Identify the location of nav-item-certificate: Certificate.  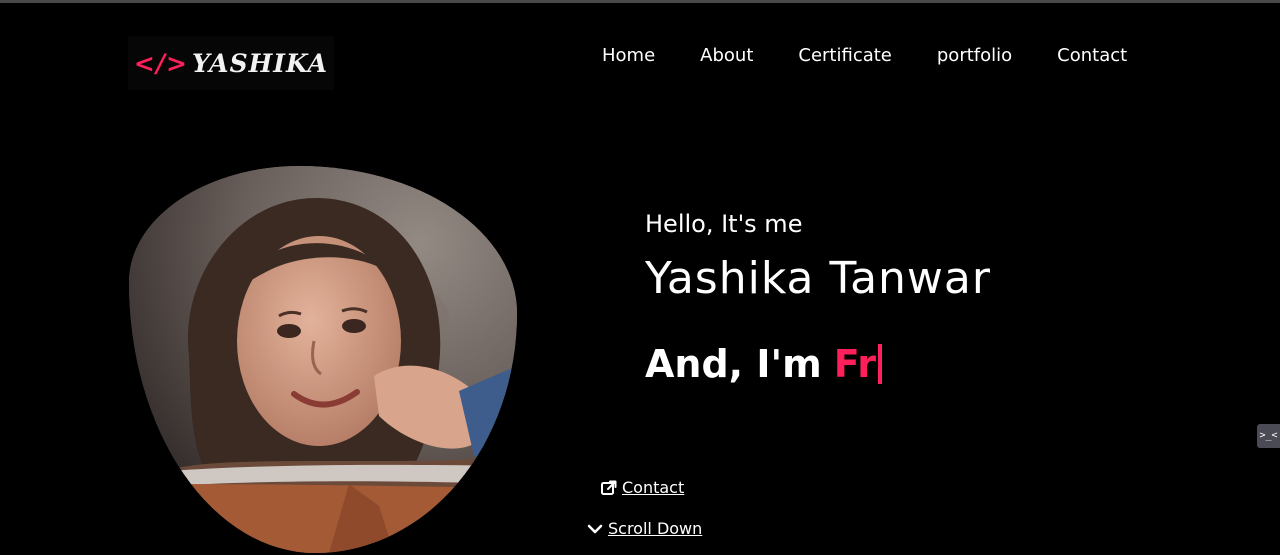
(845, 56).